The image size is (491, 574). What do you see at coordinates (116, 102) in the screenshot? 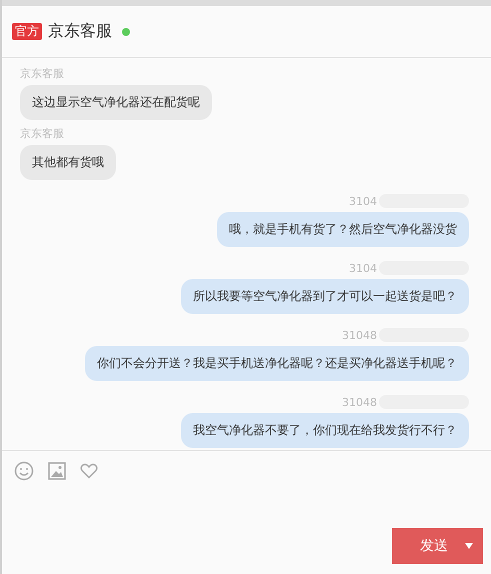
I see `message-bubble: 这边显示空气净化器还在配货呢` at bounding box center [116, 102].